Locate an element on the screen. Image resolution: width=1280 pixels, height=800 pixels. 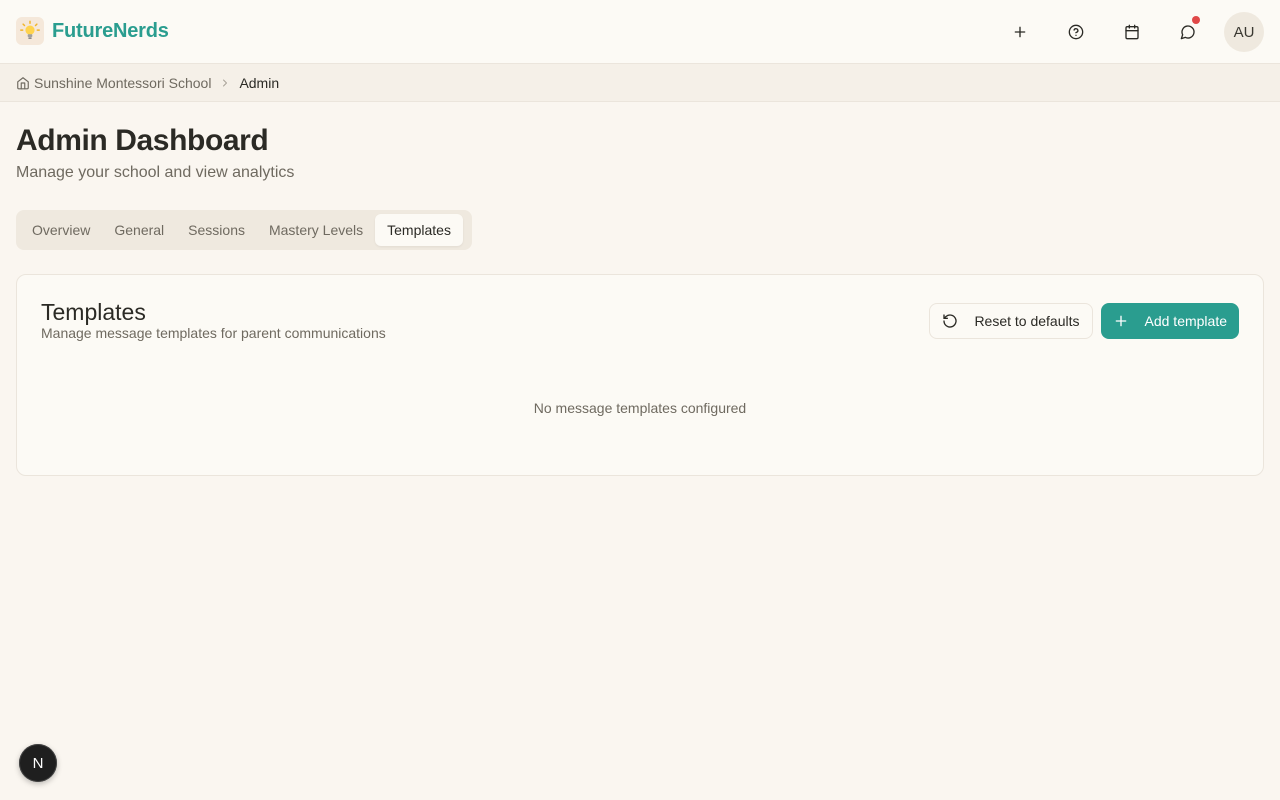
notification-dot is located at coordinates (1196, 20).